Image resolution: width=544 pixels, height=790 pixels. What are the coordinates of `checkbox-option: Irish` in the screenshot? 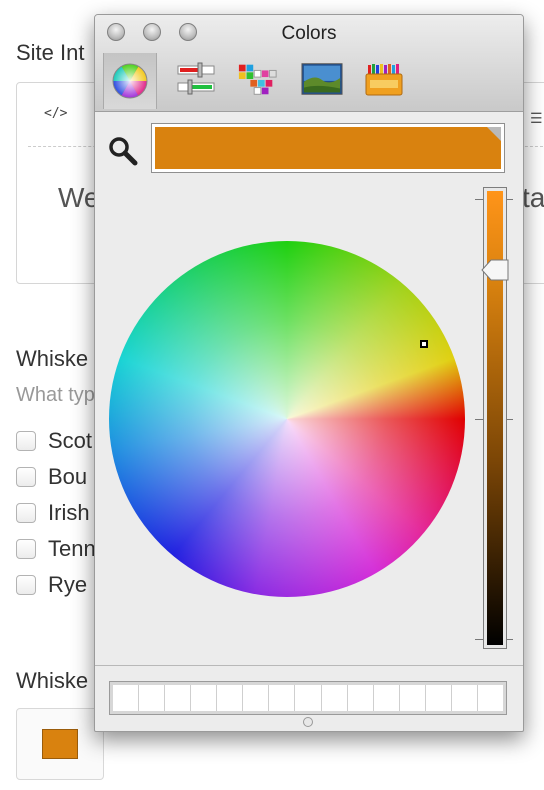 It's located at (53, 513).